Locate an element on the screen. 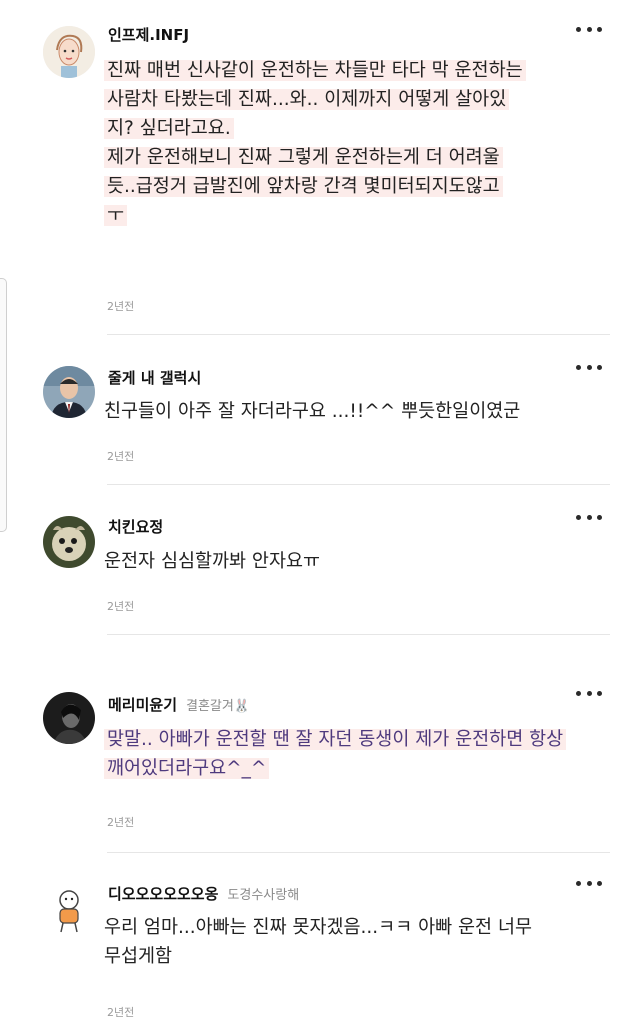 This screenshot has width=640, height=1028. comment-line: 우리 엄마...아빠는 진짜 못자겠음...ㅋㅋ 아빠 운전 너무 is located at coordinates (318, 927).